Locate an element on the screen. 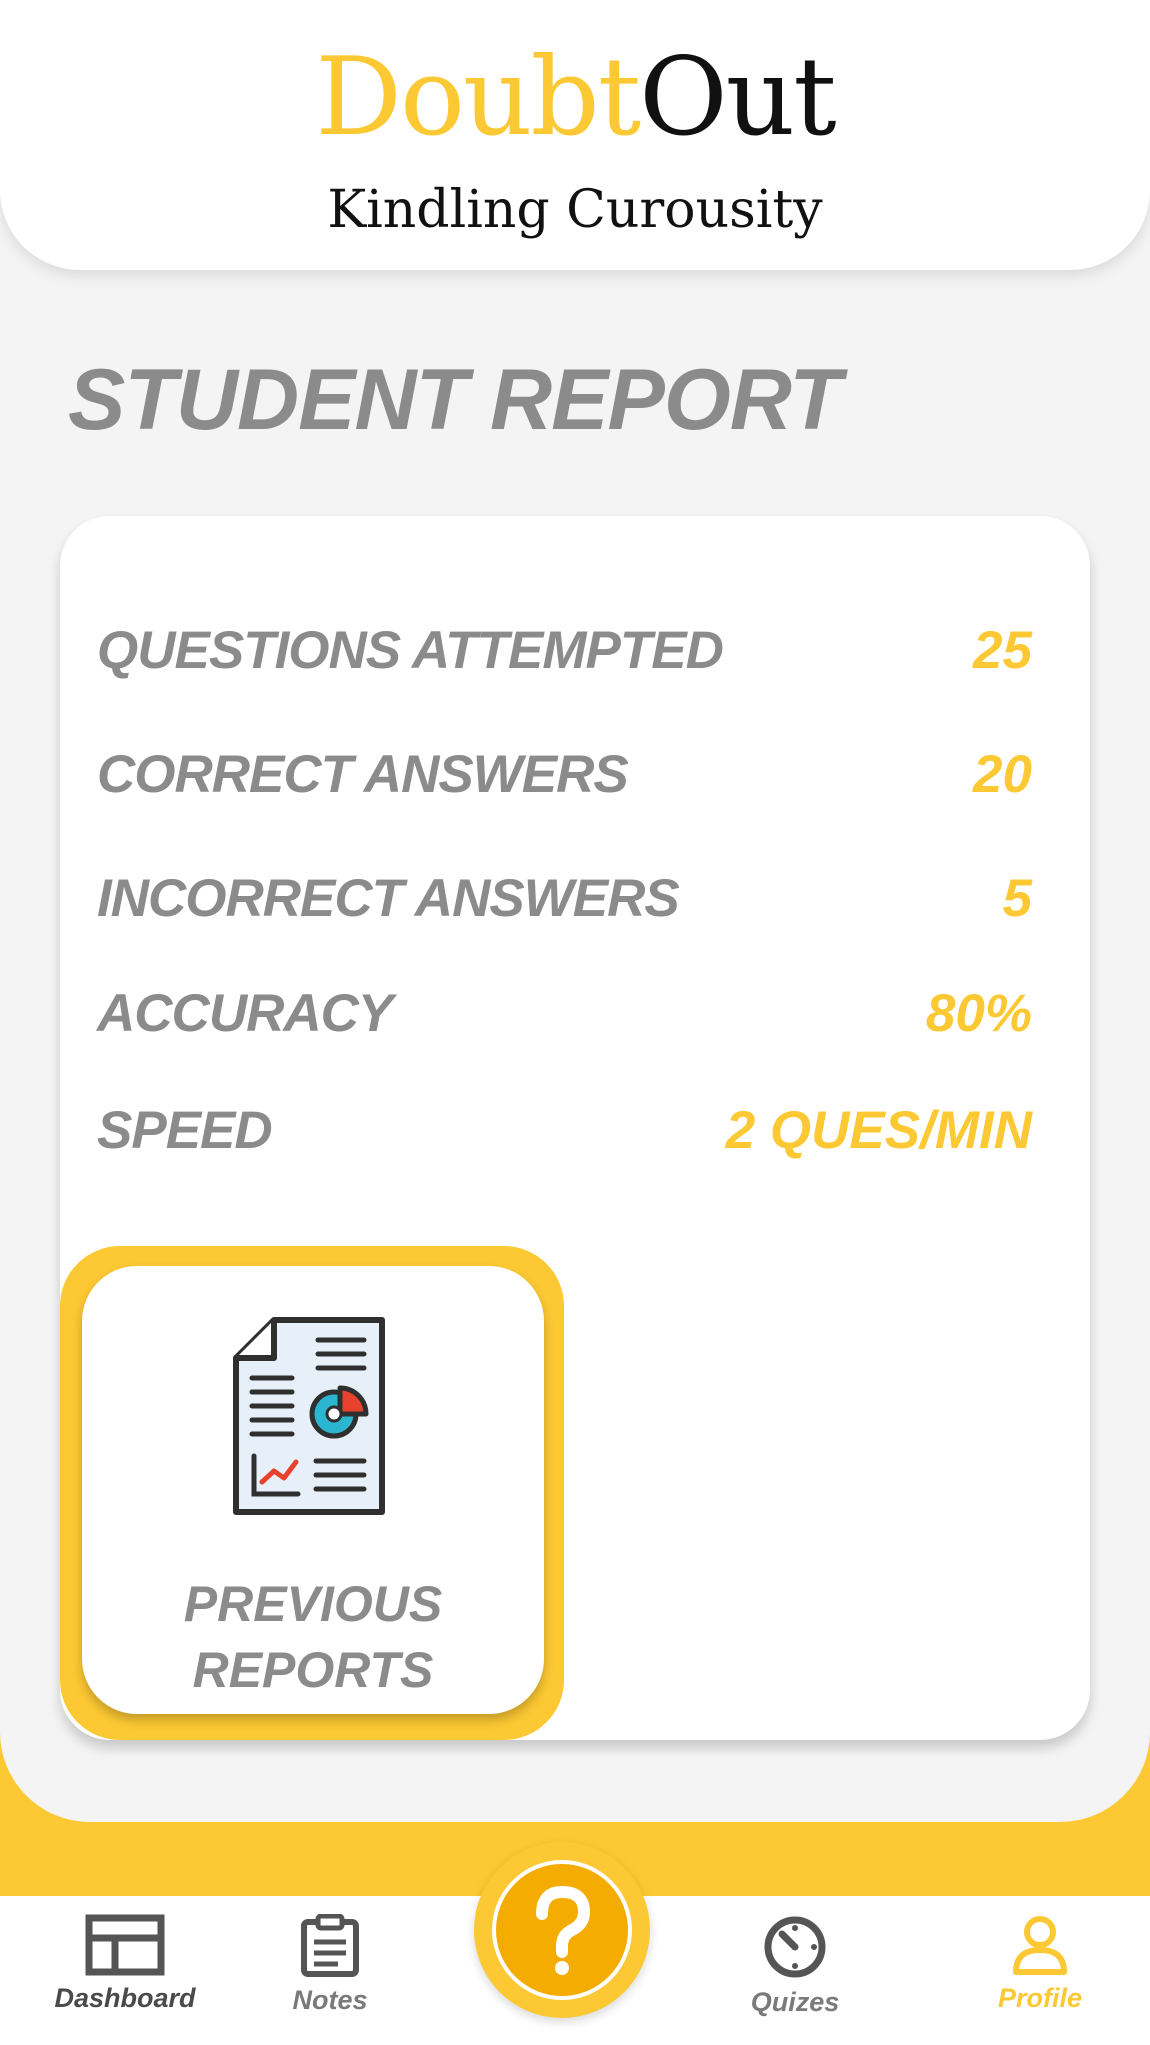  stat-value: 80% is located at coordinates (978, 1013).